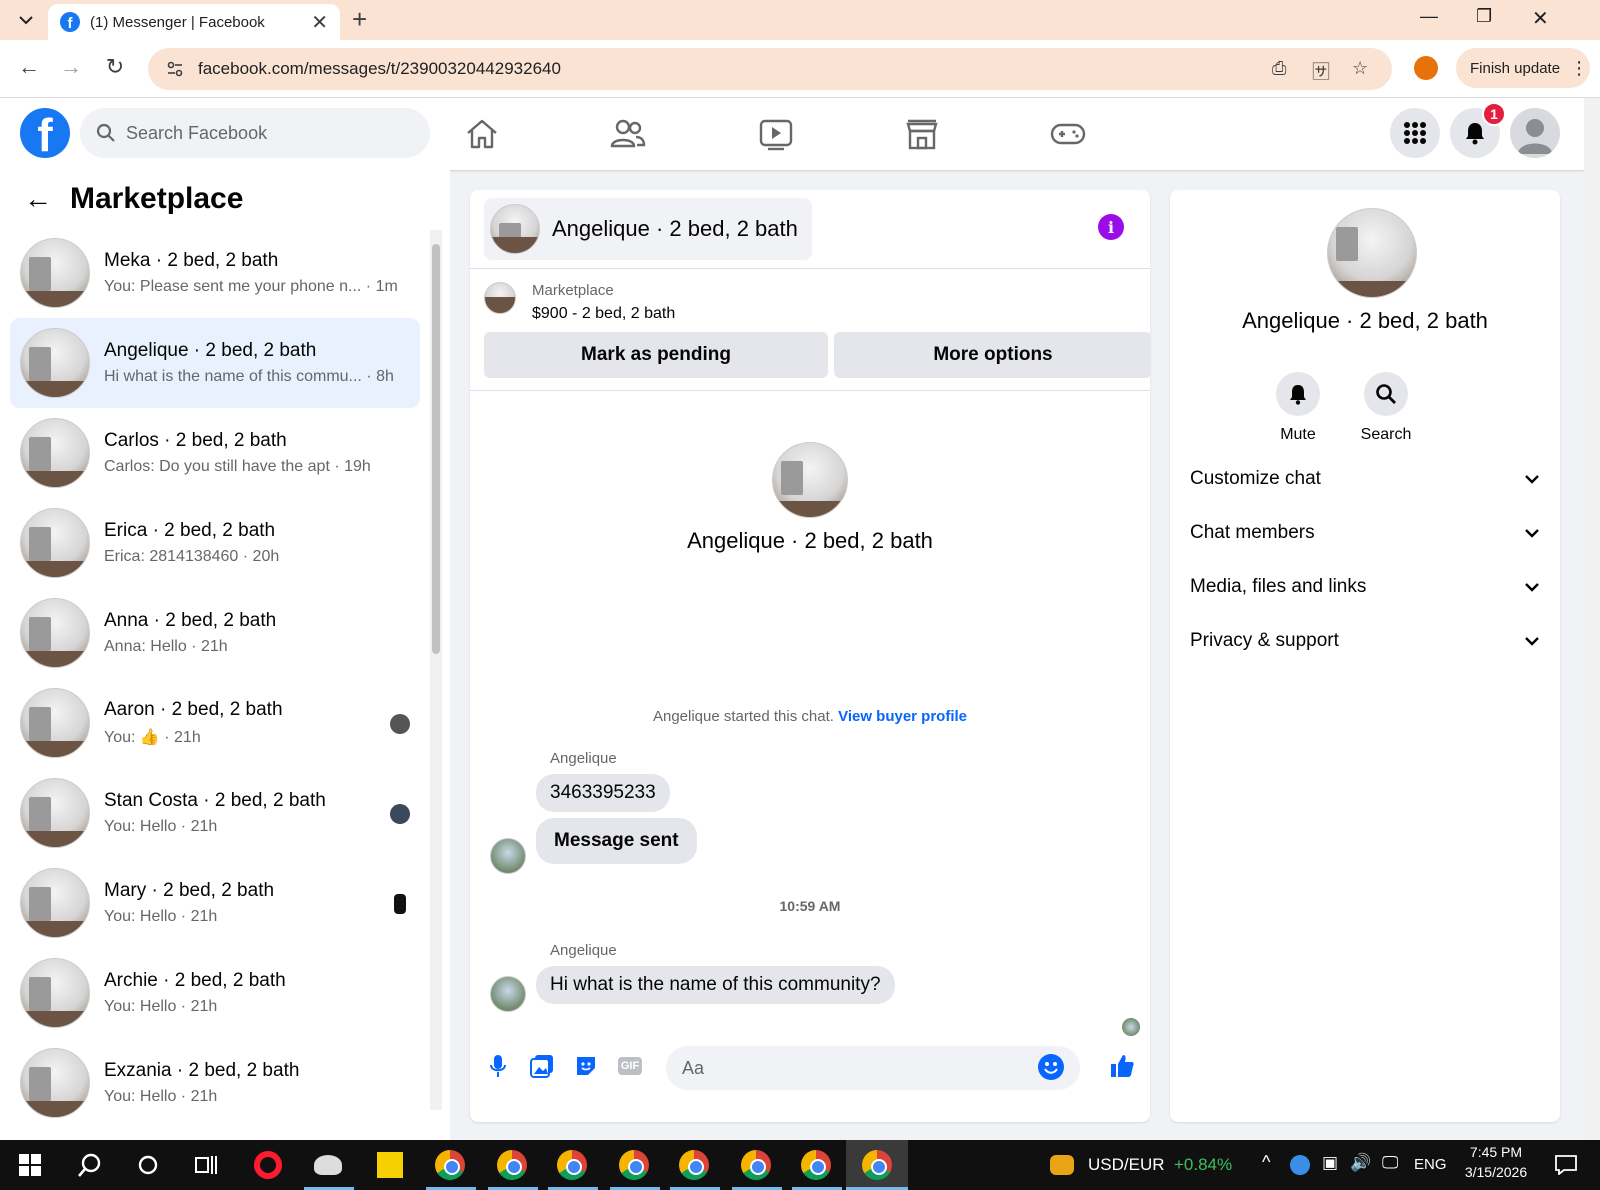 This screenshot has height=1190, width=1600. I want to click on new-tab-button: +, so click(359, 19).